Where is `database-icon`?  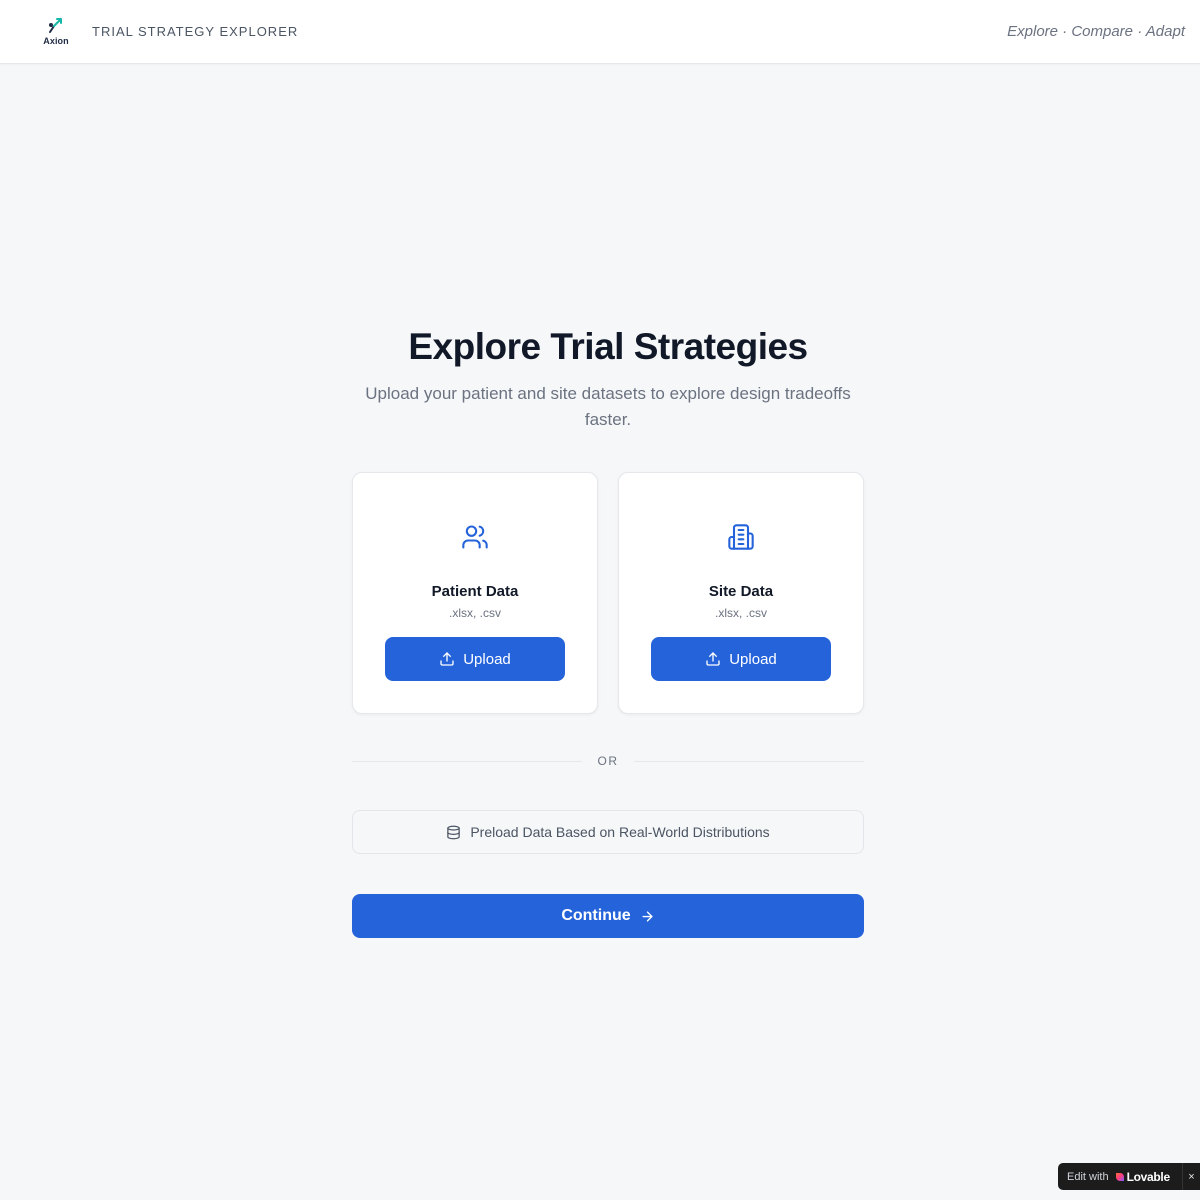 database-icon is located at coordinates (454, 832).